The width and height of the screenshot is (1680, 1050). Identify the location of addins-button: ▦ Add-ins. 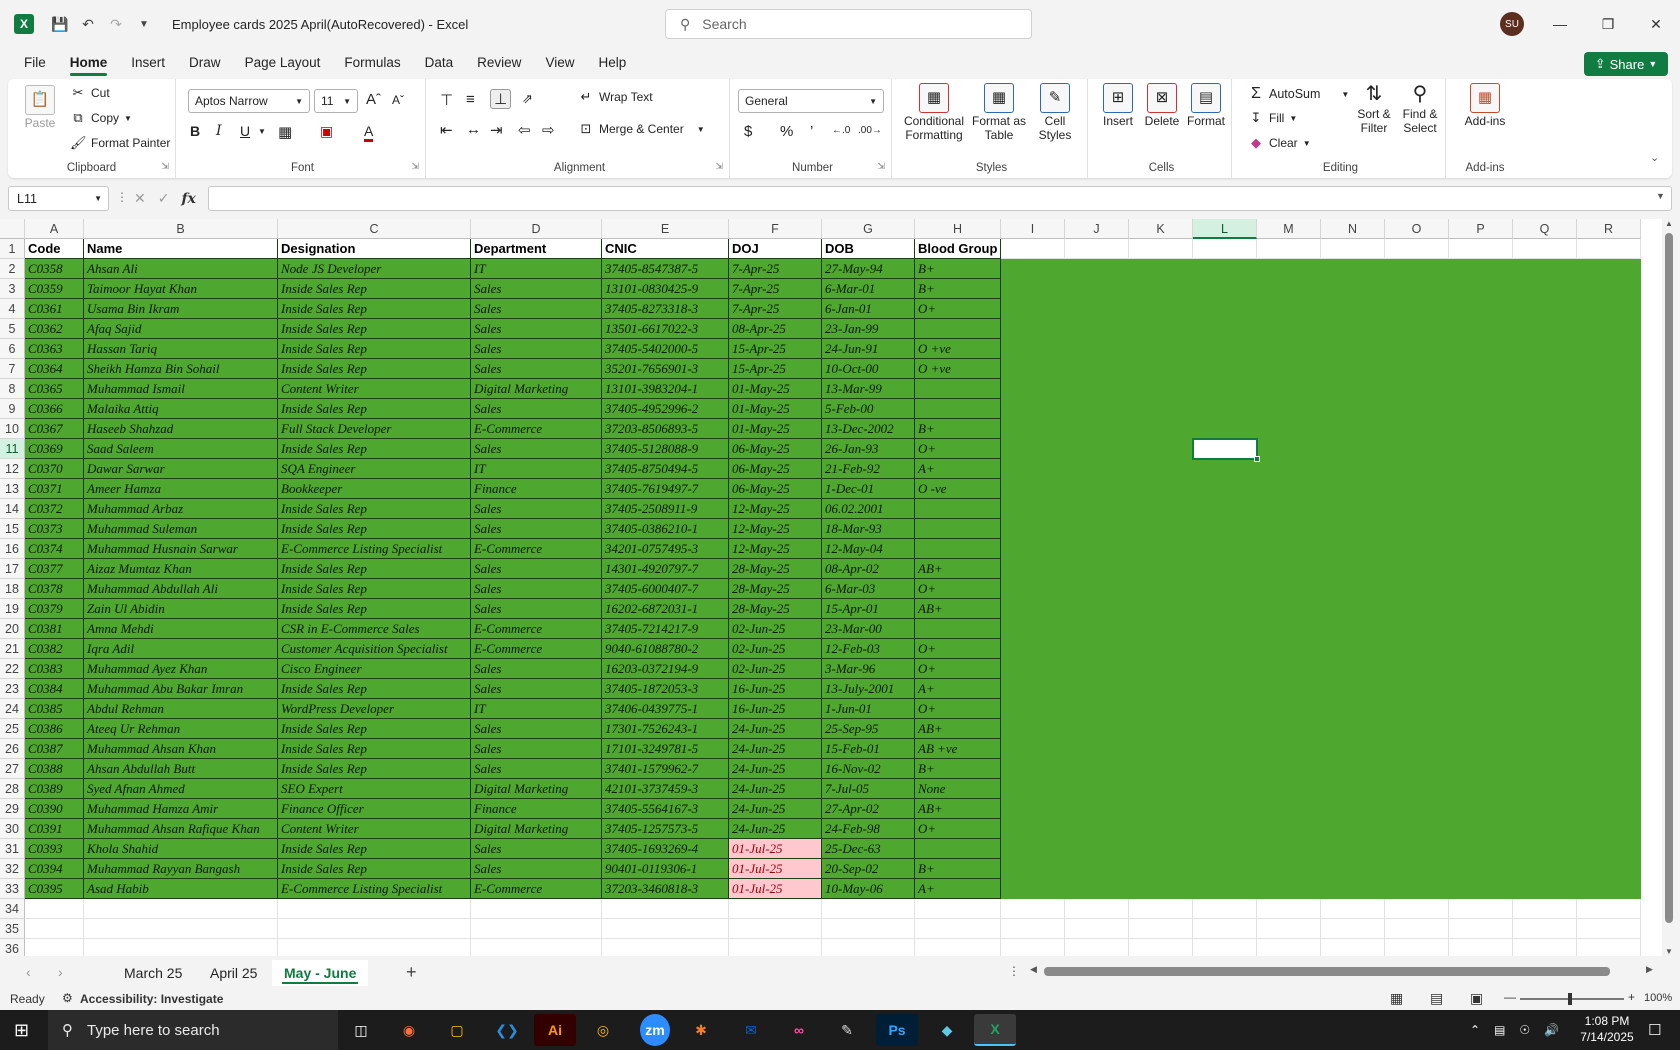
(1485, 106).